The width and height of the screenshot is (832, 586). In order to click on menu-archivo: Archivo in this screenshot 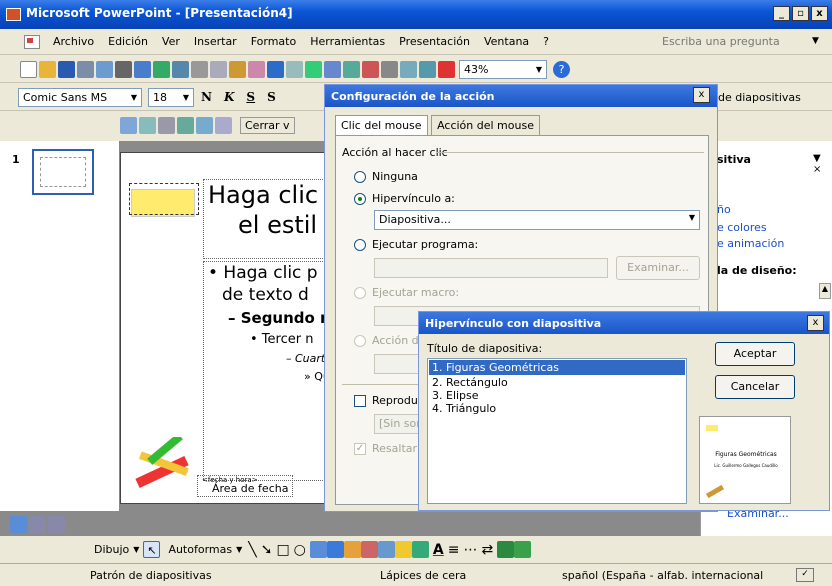, I will do `click(73, 41)`.